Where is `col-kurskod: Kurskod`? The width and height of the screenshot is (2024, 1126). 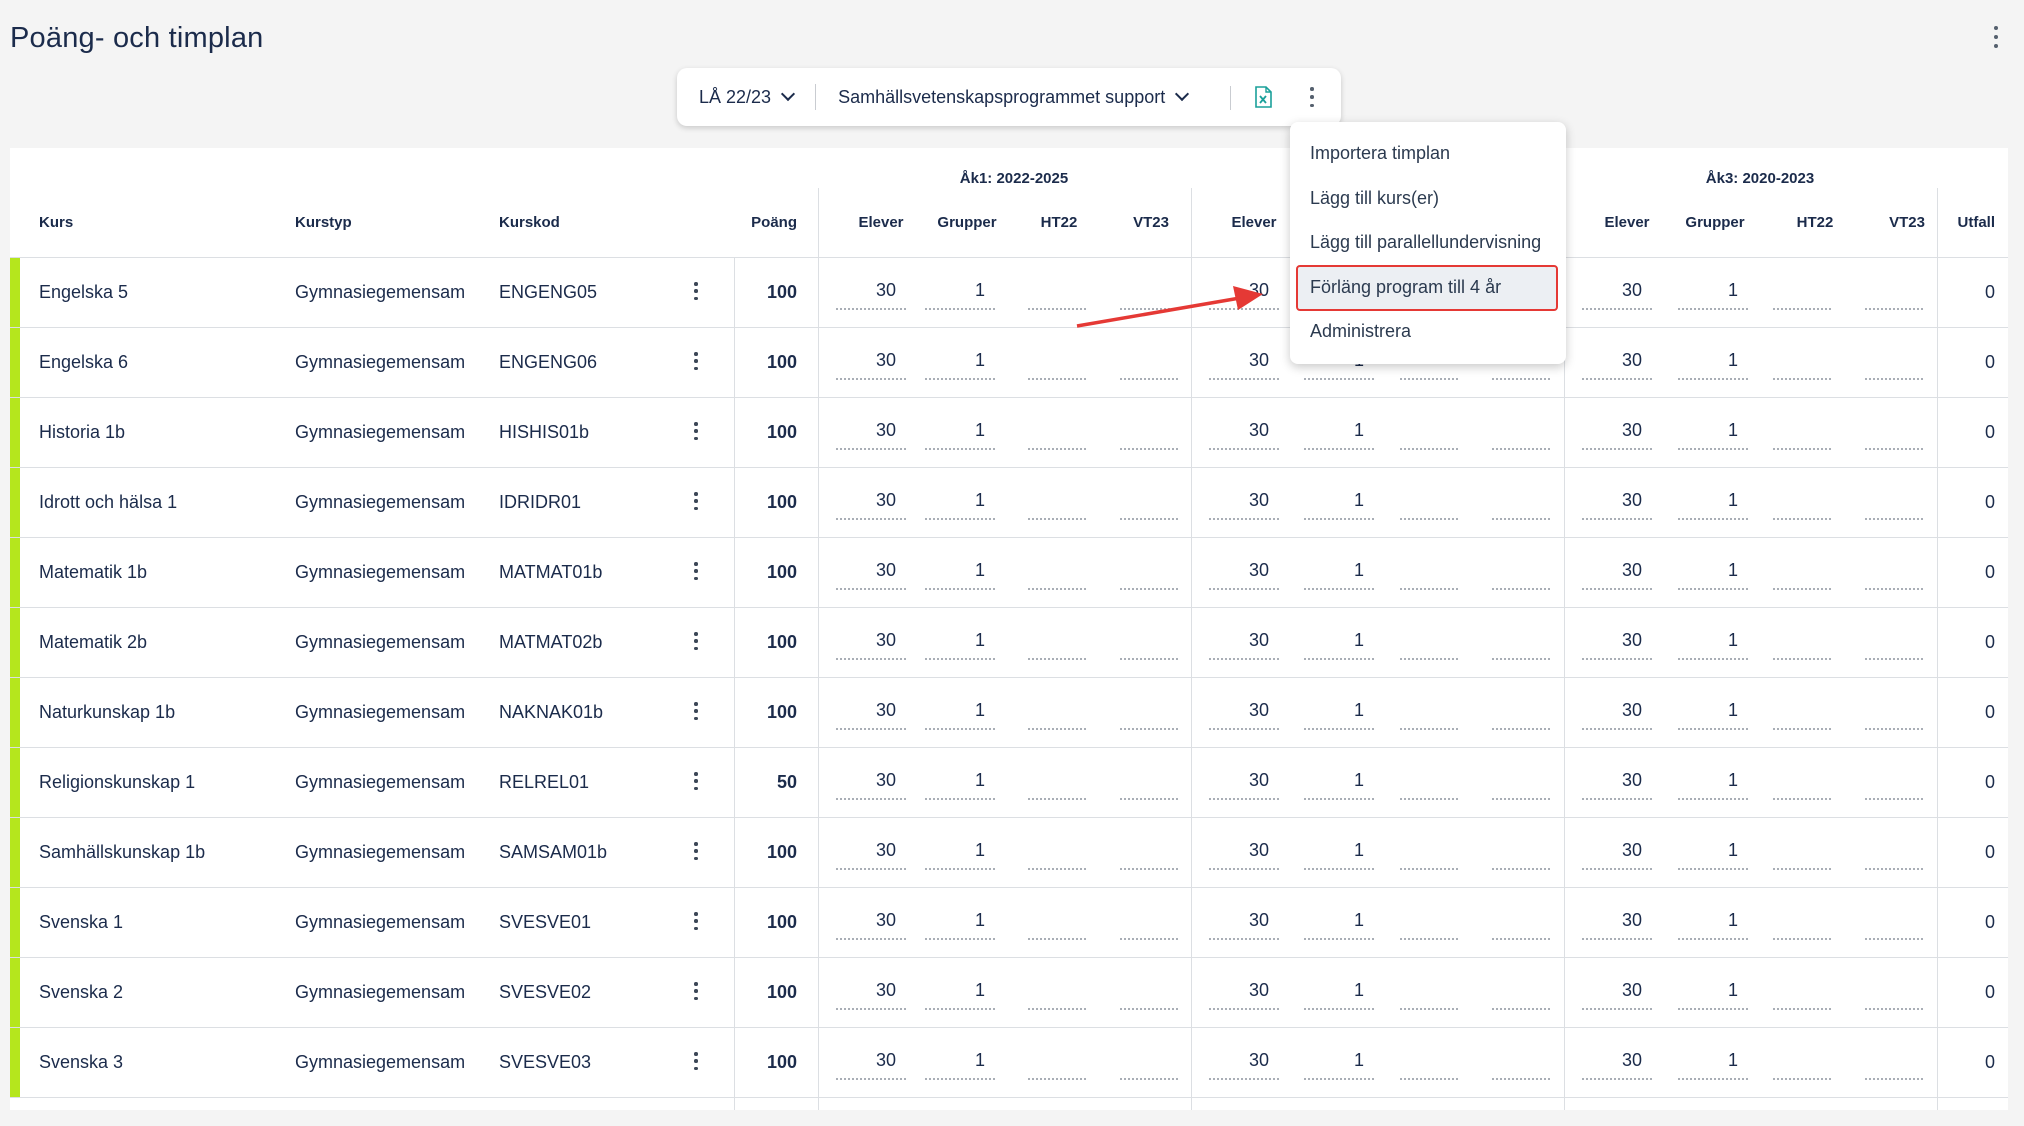 col-kurskod: Kurskod is located at coordinates (529, 222).